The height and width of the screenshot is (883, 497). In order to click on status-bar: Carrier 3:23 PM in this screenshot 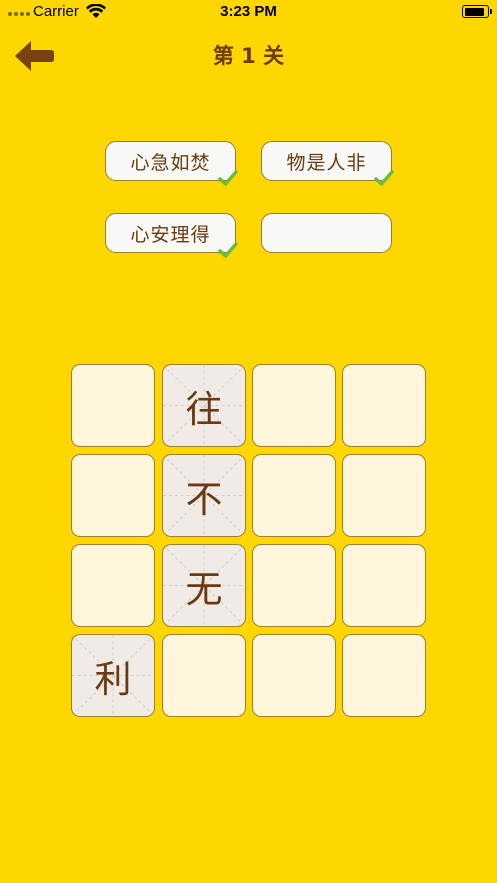, I will do `click(248, 12)`.